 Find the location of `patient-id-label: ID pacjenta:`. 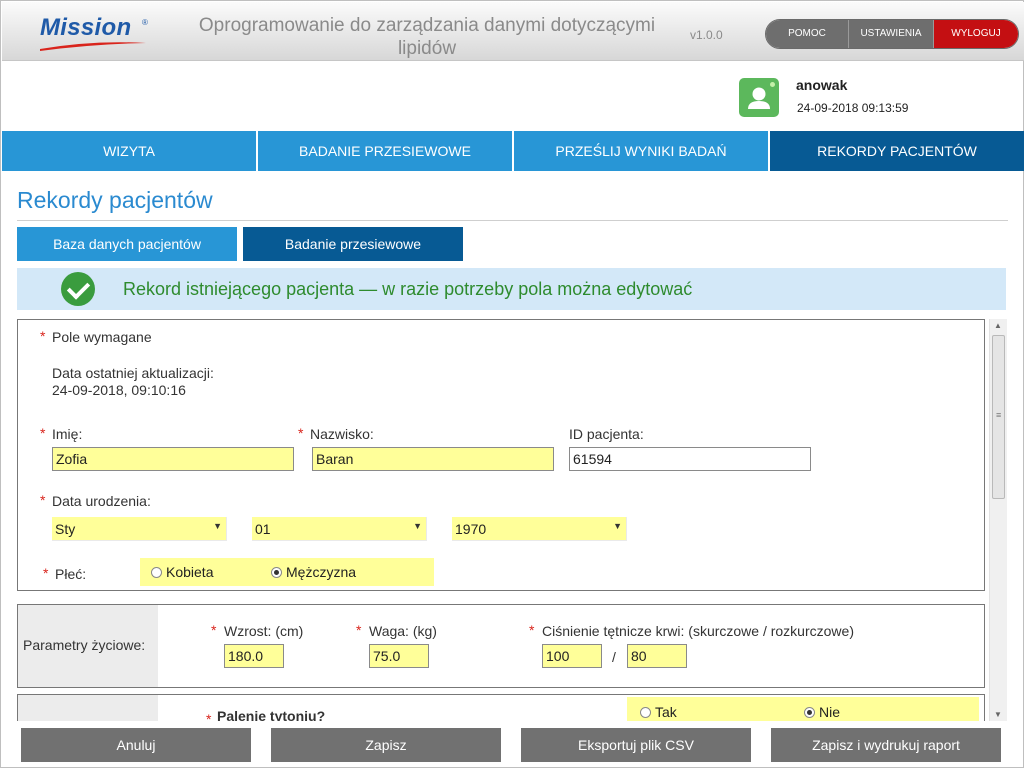

patient-id-label: ID pacjenta: is located at coordinates (606, 434).